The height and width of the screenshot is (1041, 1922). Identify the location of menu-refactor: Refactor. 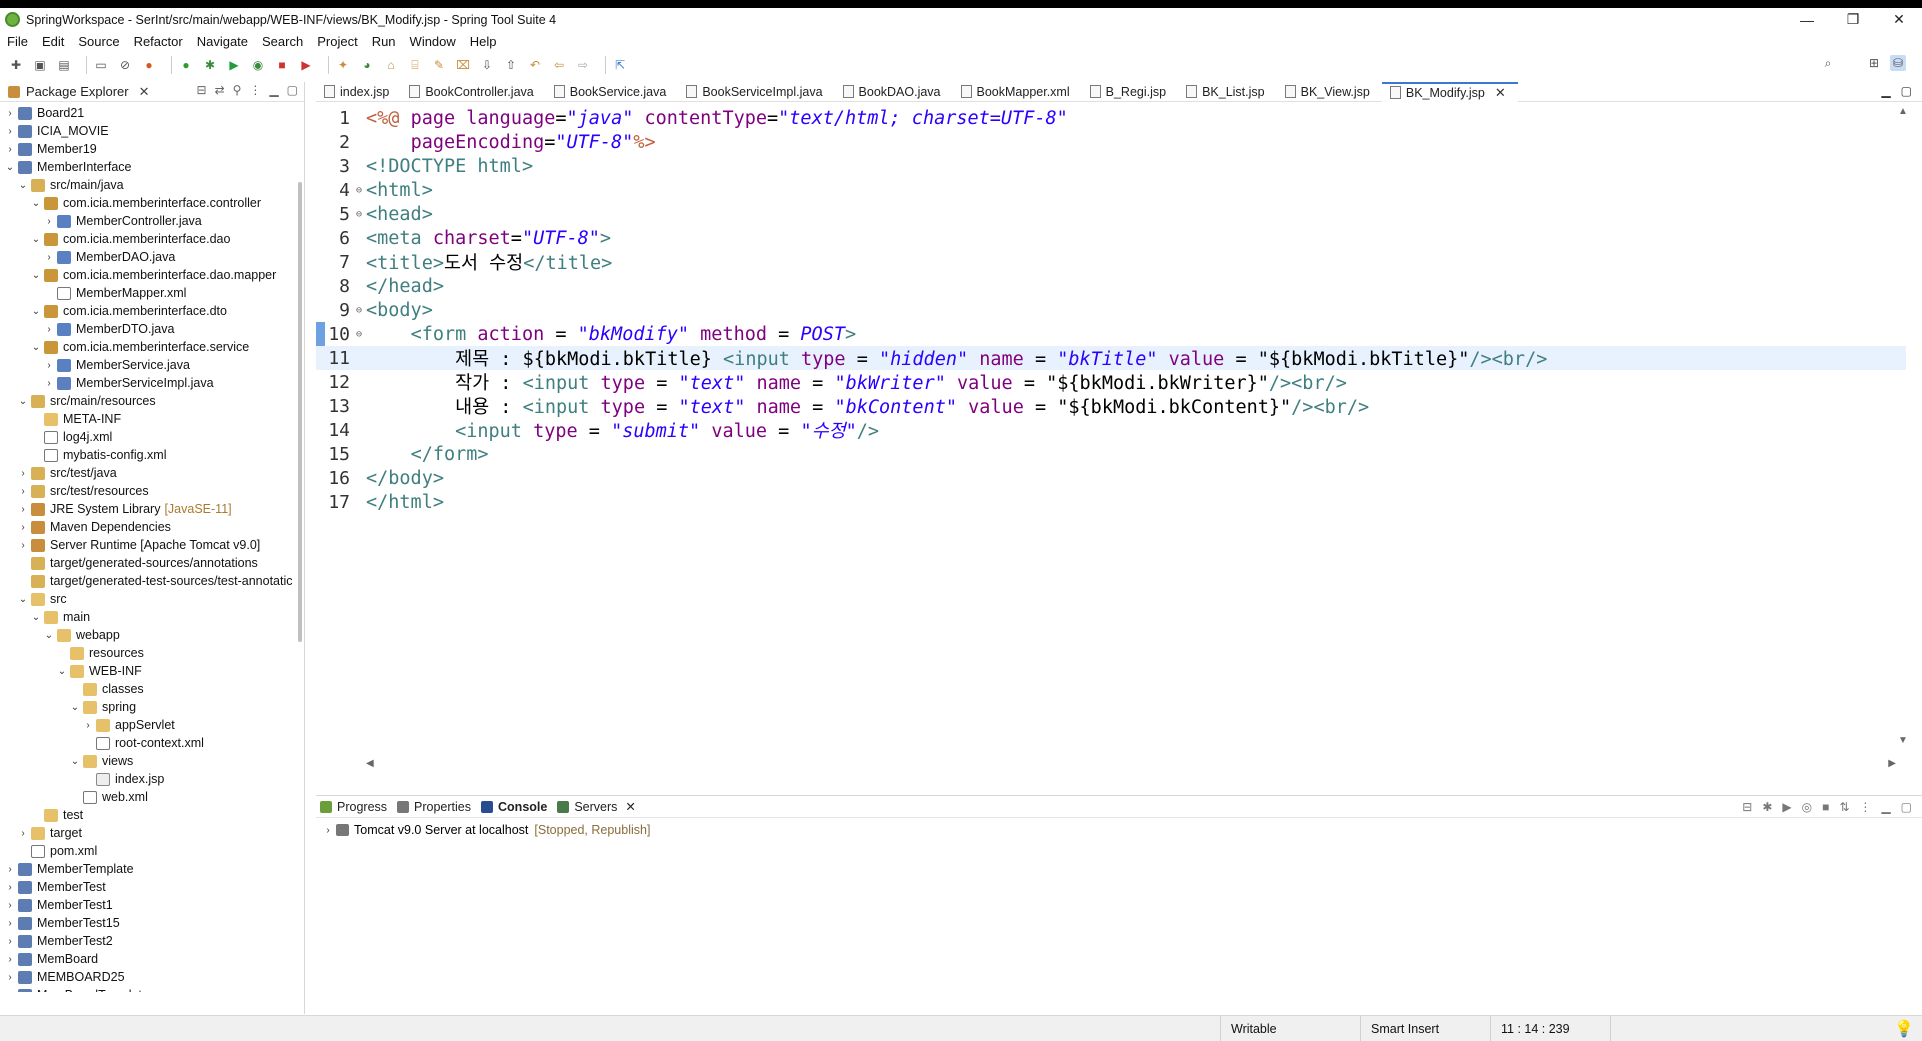
(158, 41).